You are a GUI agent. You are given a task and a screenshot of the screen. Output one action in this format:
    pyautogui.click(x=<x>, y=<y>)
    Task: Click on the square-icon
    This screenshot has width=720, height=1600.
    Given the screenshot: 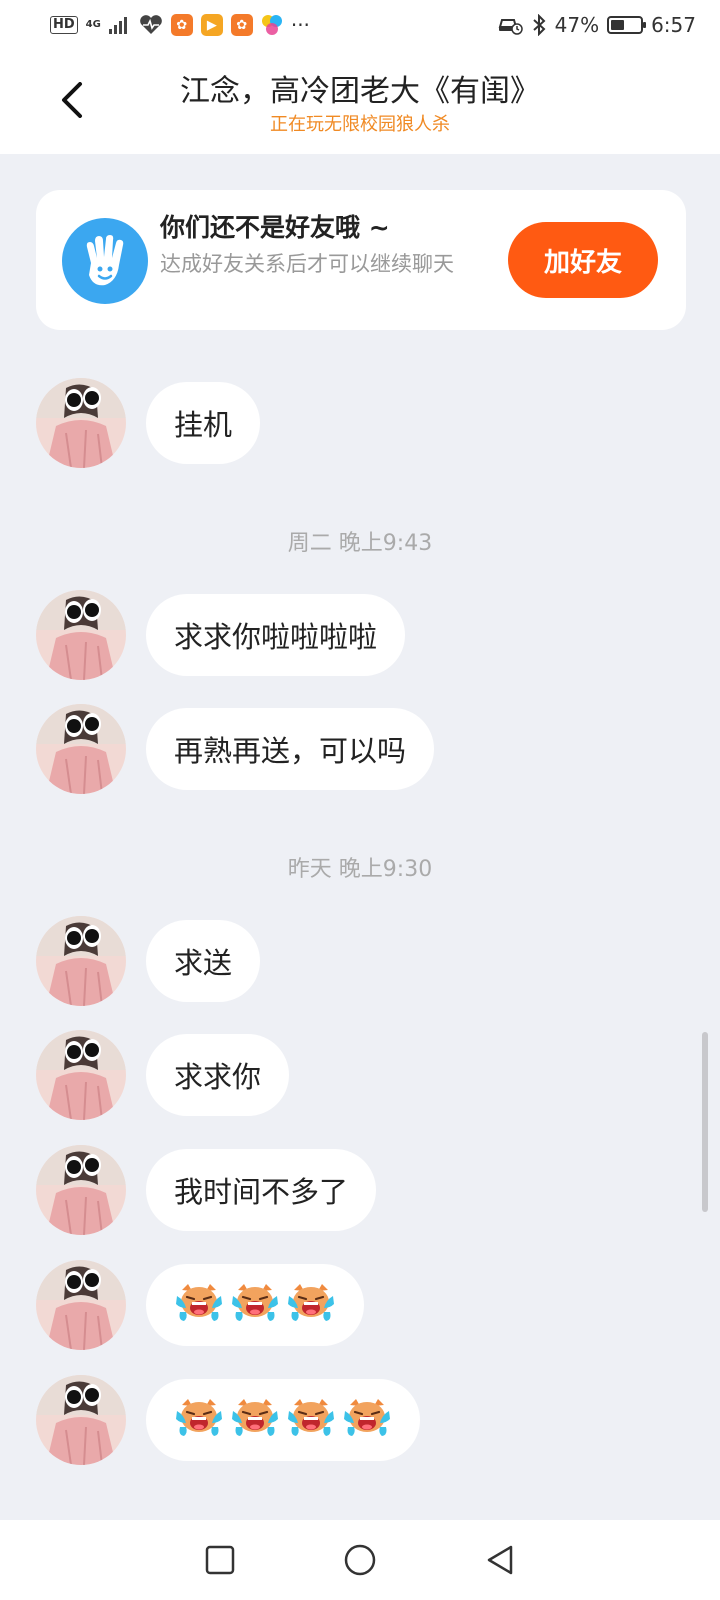 What is the action you would take?
    pyautogui.click(x=220, y=1560)
    